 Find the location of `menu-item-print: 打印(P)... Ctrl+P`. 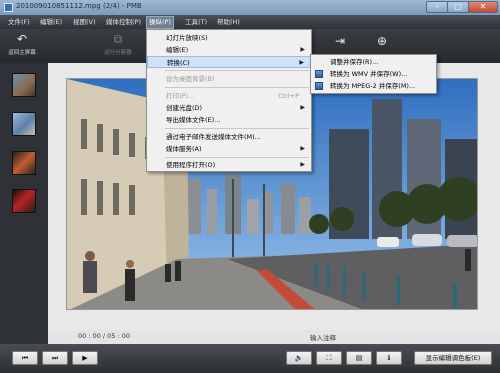

menu-item-print: 打印(P)... Ctrl+P is located at coordinates (229, 96).